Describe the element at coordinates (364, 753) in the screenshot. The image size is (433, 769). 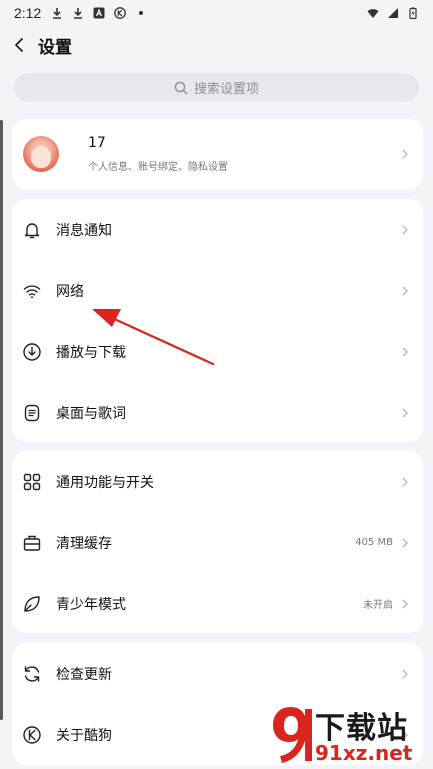
I see `watermark-url: 91xz.net` at that location.